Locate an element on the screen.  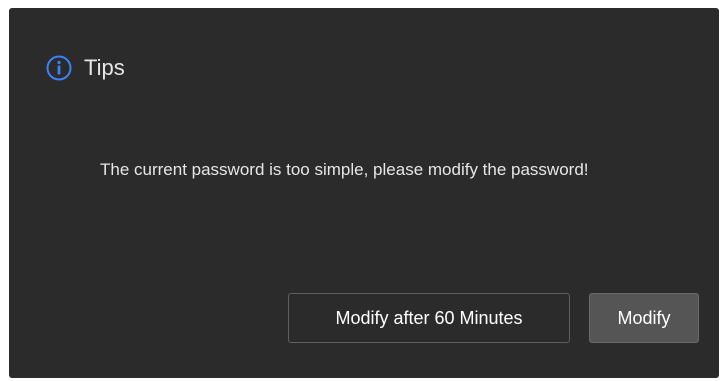
dialog-header: Tips is located at coordinates (85, 68).